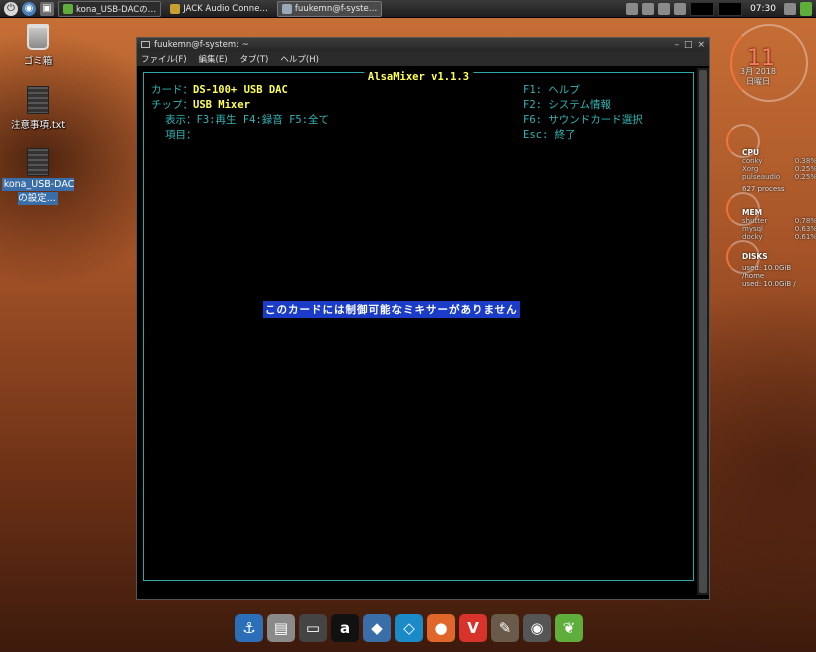 Image resolution: width=816 pixels, height=652 pixels. I want to click on leaf-icon: ❦, so click(569, 628).